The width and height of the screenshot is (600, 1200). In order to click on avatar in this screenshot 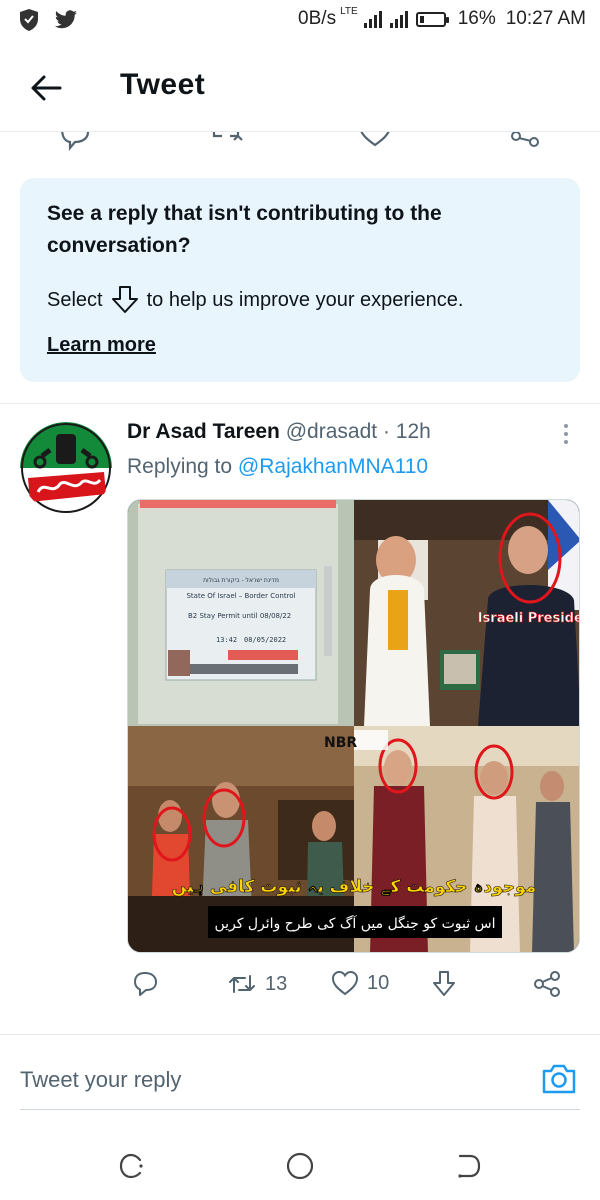, I will do `click(66, 468)`.